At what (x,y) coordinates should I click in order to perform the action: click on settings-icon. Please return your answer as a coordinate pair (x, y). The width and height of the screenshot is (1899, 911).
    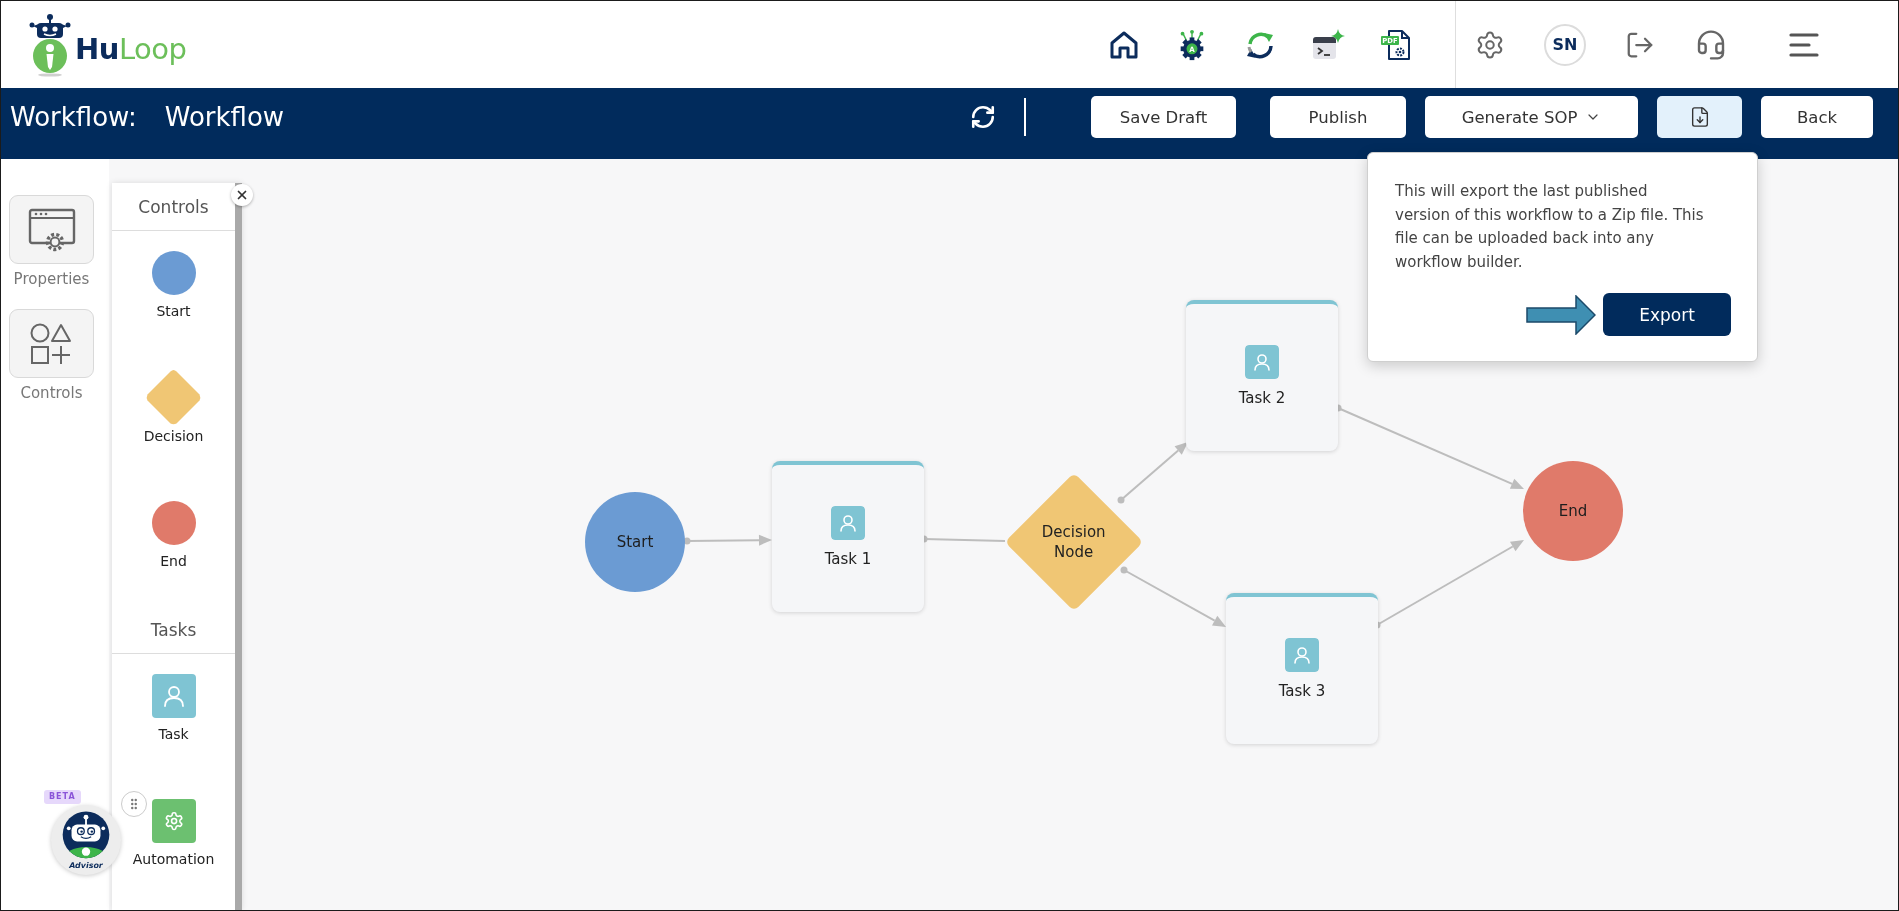
    Looking at the image, I should click on (1490, 44).